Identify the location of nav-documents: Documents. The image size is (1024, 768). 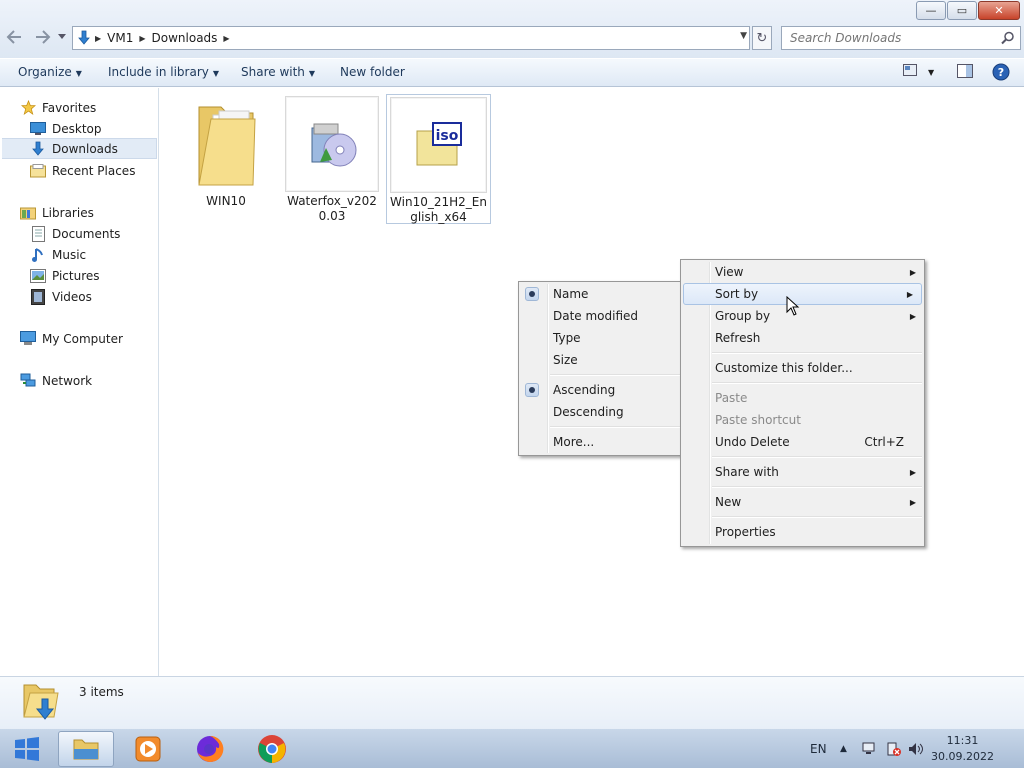
(79, 233).